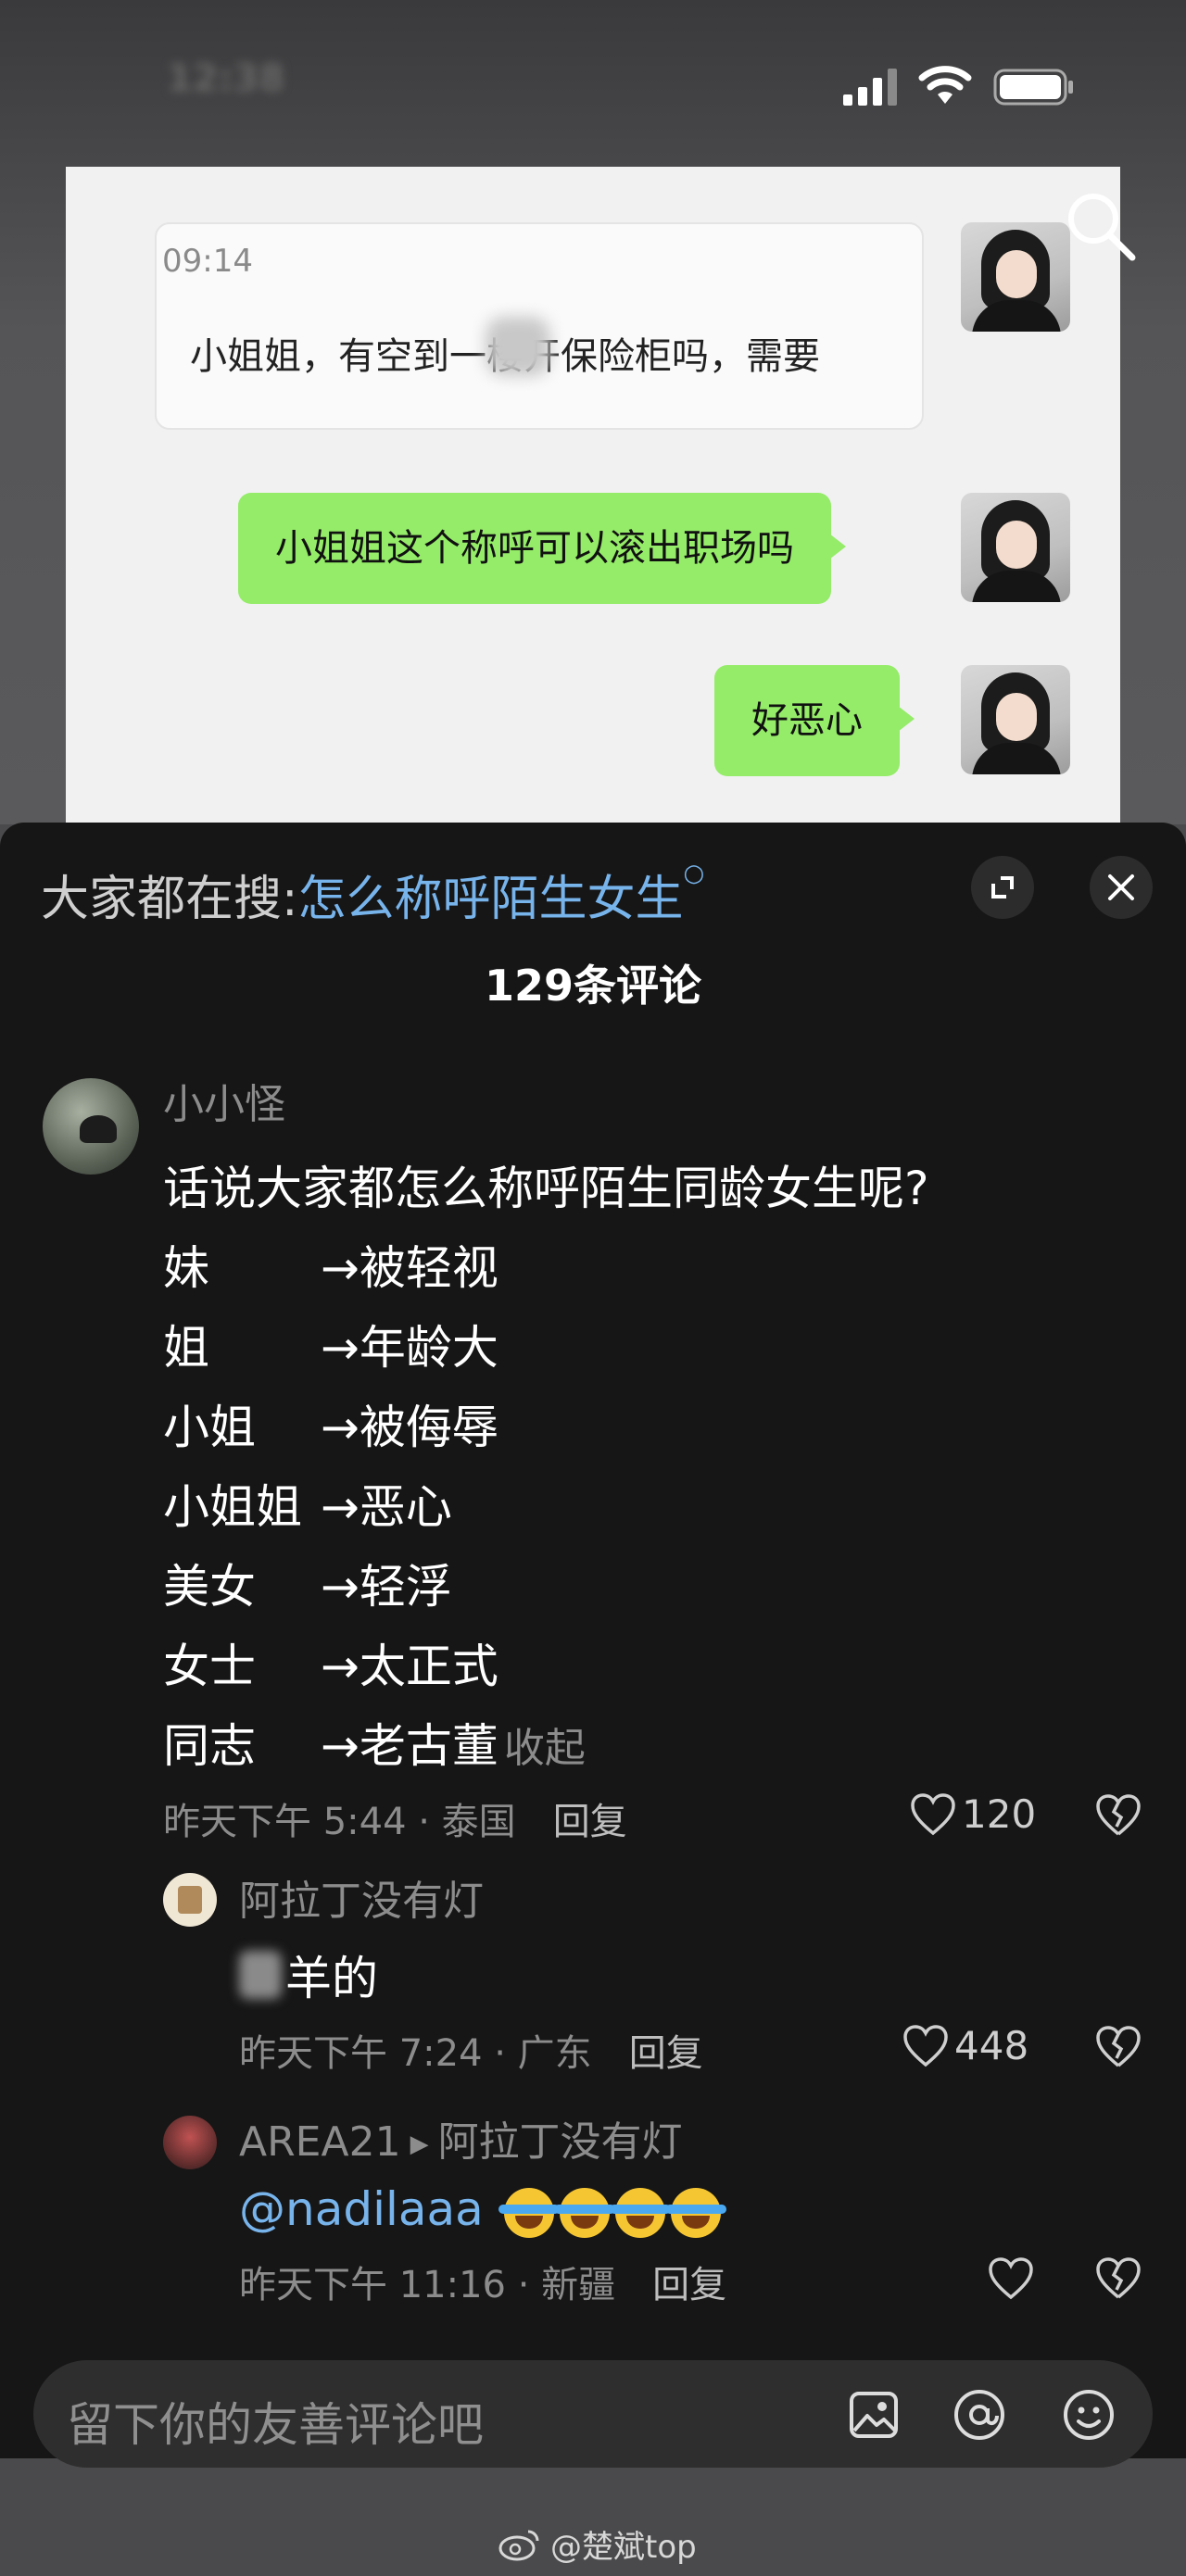  Describe the element at coordinates (169, 899) in the screenshot. I see `hot-search-prefix: 大家都在搜:` at that location.